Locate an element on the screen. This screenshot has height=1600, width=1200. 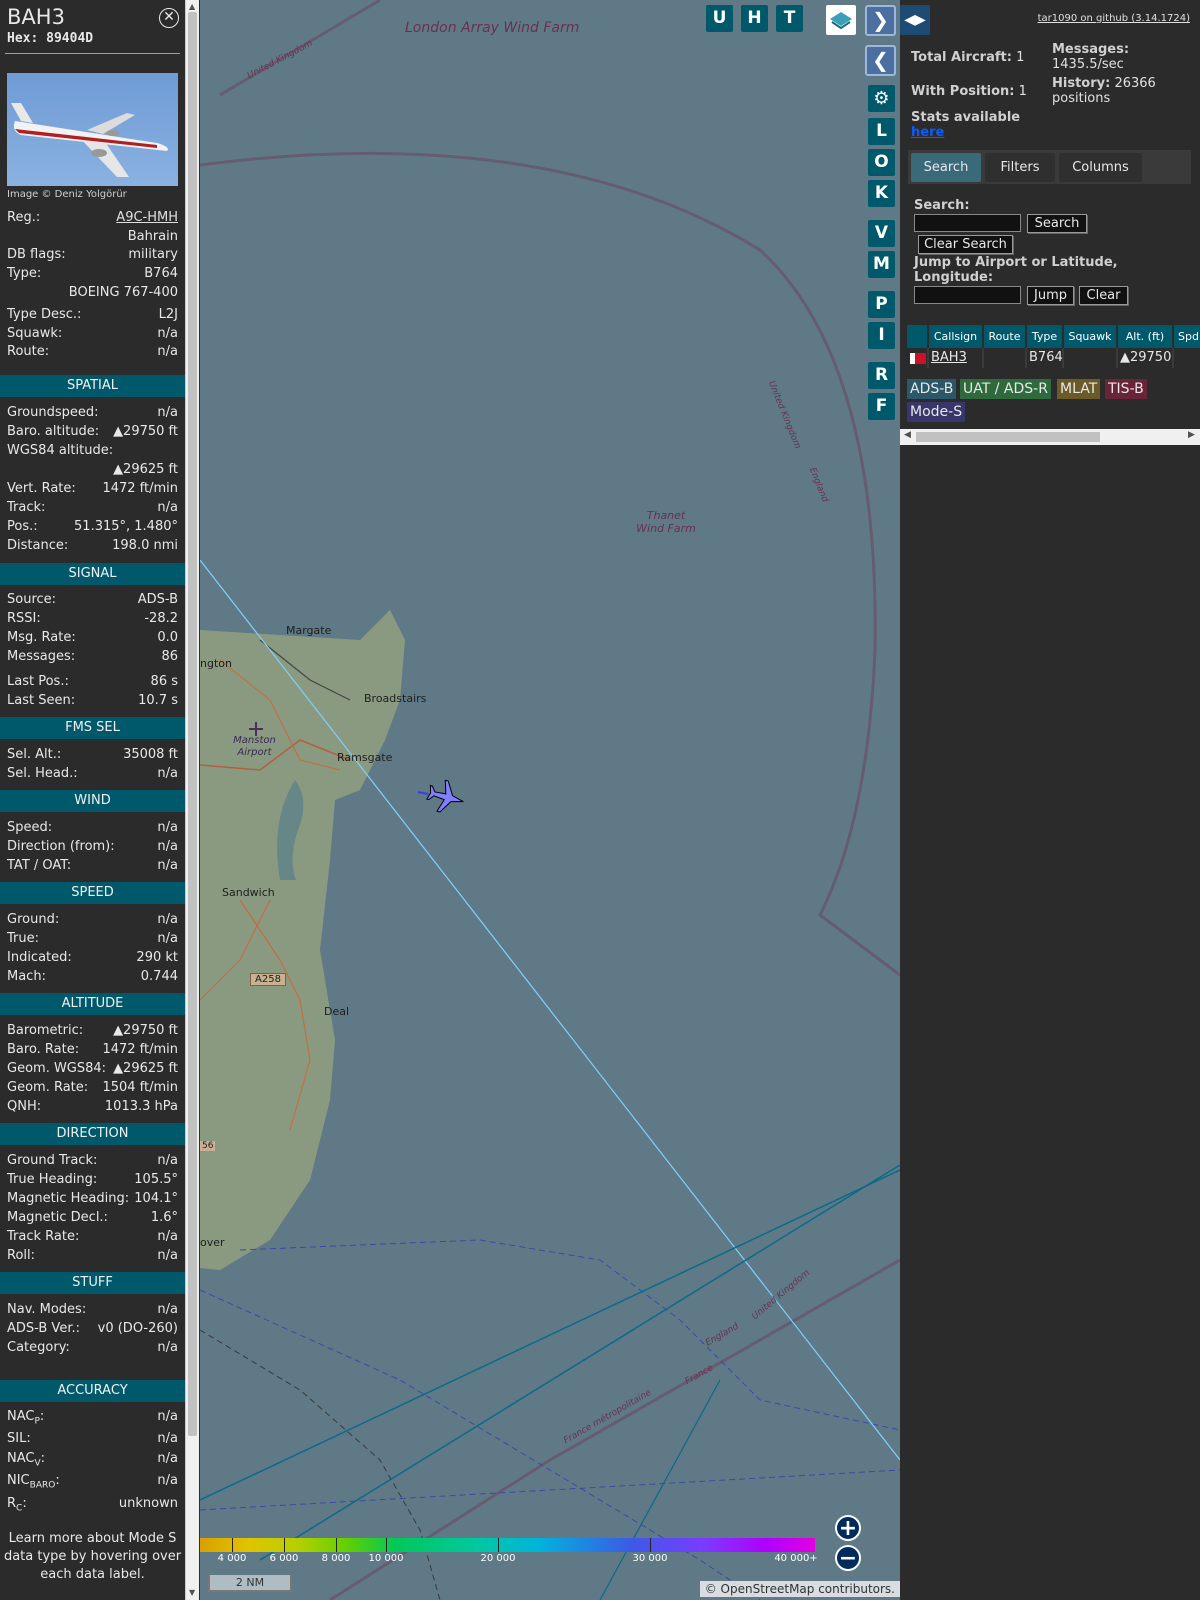
scroll-down-icon: ▼ is located at coordinates (192, 1592).